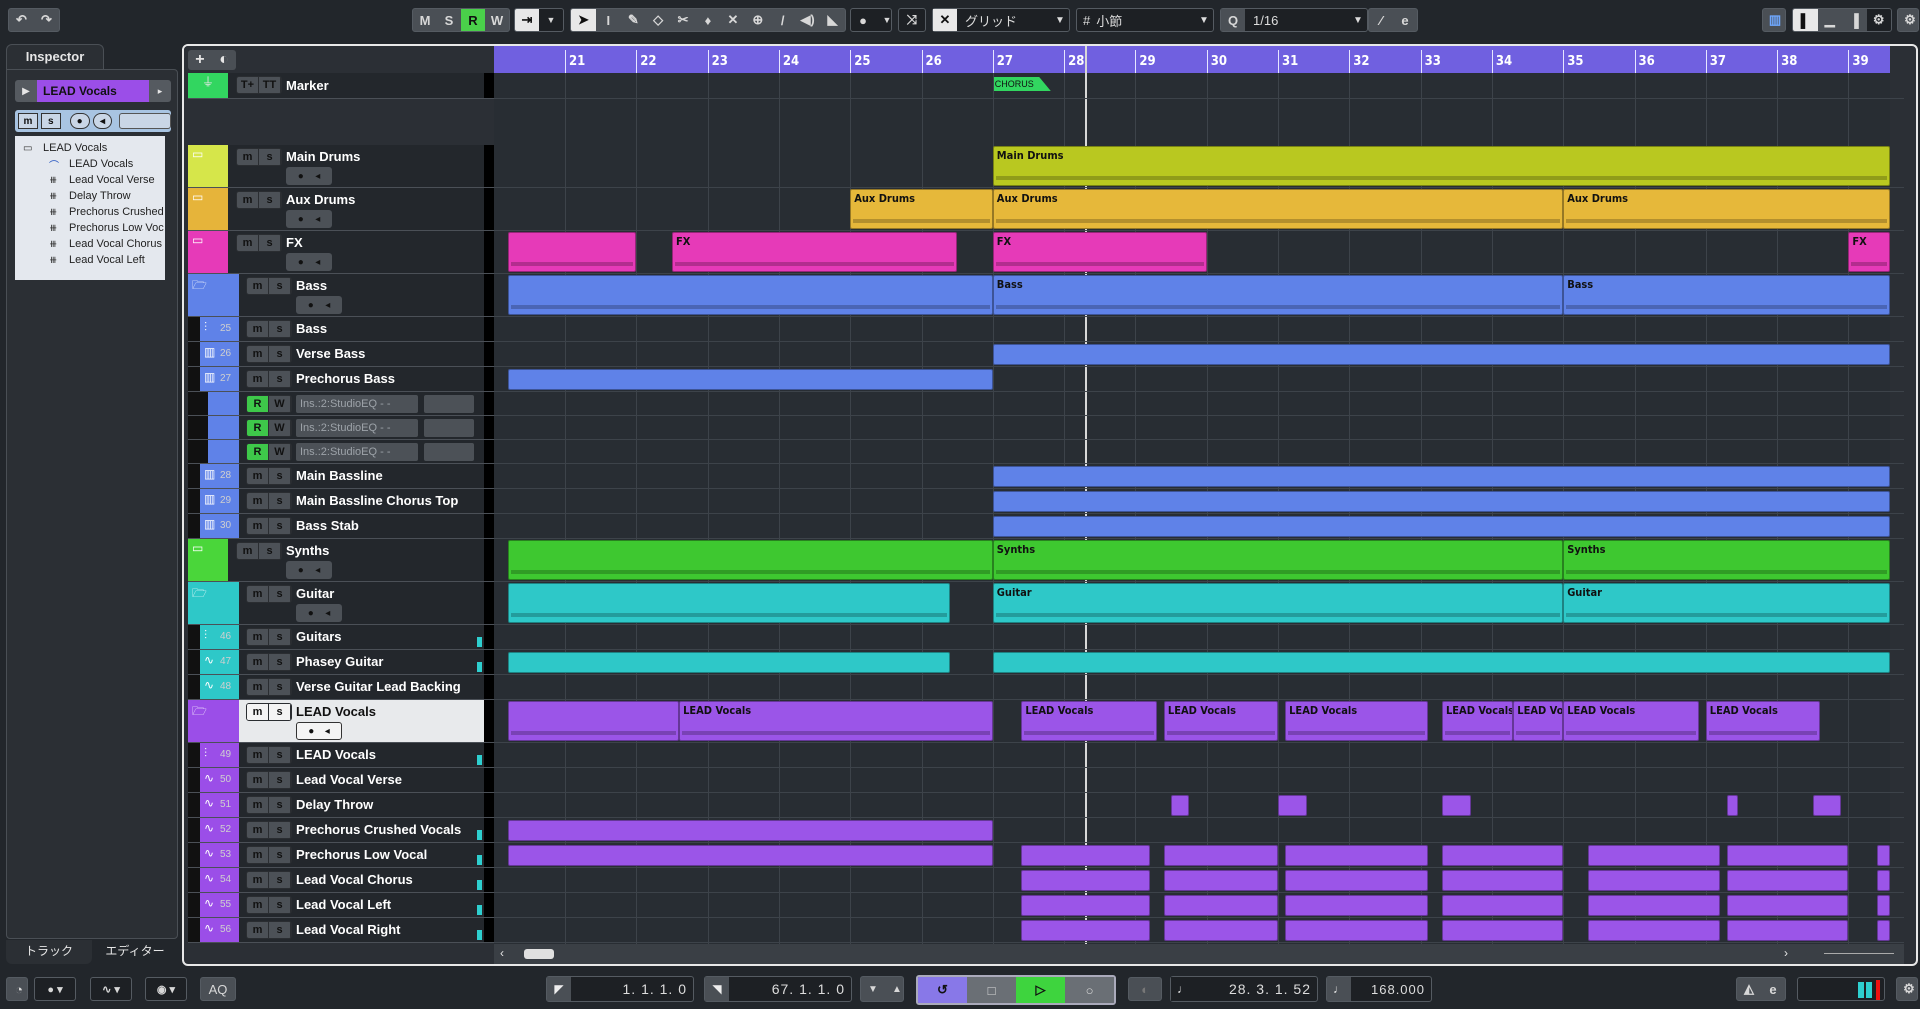 The width and height of the screenshot is (1920, 1009). Describe the element at coordinates (449, 20) in the screenshot. I see `solo-mode-button: S` at that location.